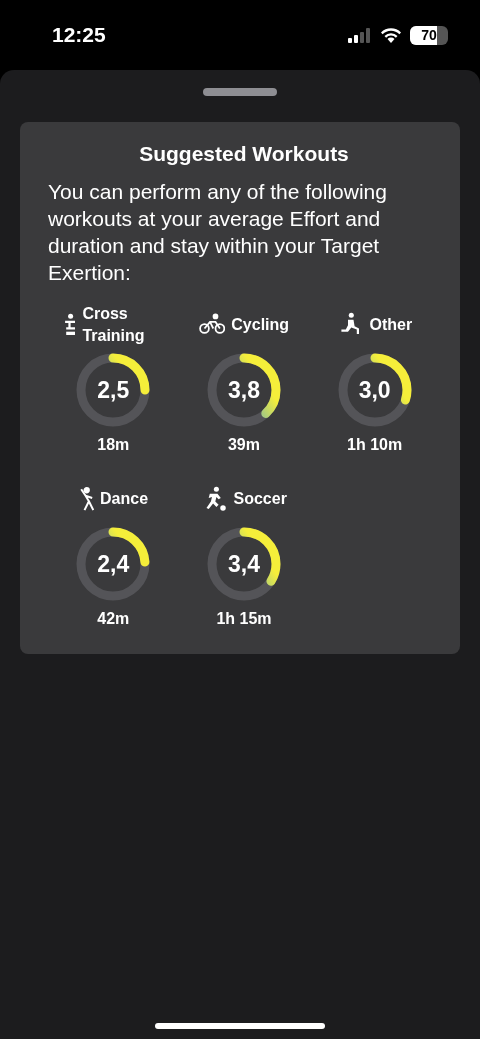 Image resolution: width=480 pixels, height=1039 pixels. What do you see at coordinates (244, 619) in the screenshot?
I see `workout-duration: 1h 15m` at bounding box center [244, 619].